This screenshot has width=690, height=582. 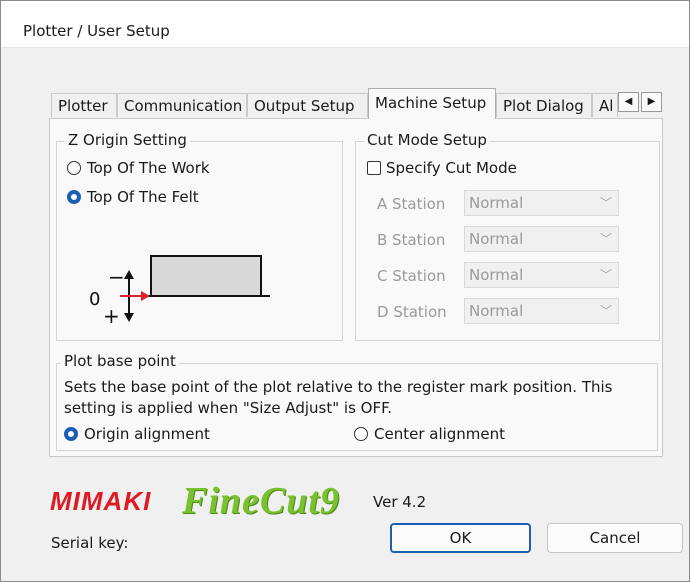 What do you see at coordinates (74, 197) in the screenshot?
I see `radio-top-of-felt-indicator` at bounding box center [74, 197].